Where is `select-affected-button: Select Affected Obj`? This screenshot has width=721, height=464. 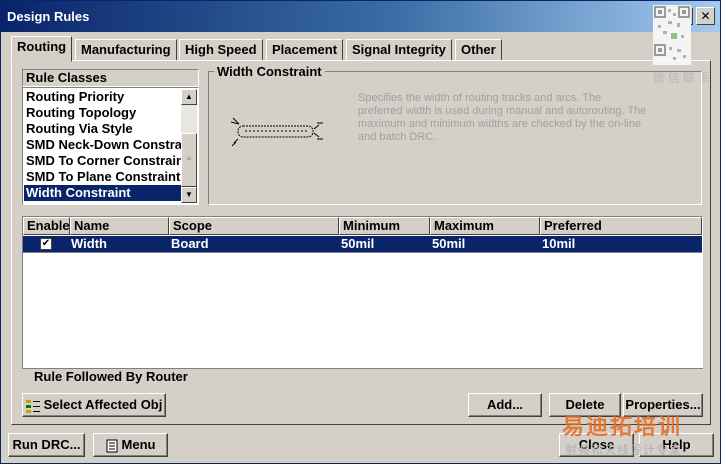 select-affected-button: Select Affected Obj is located at coordinates (94, 405).